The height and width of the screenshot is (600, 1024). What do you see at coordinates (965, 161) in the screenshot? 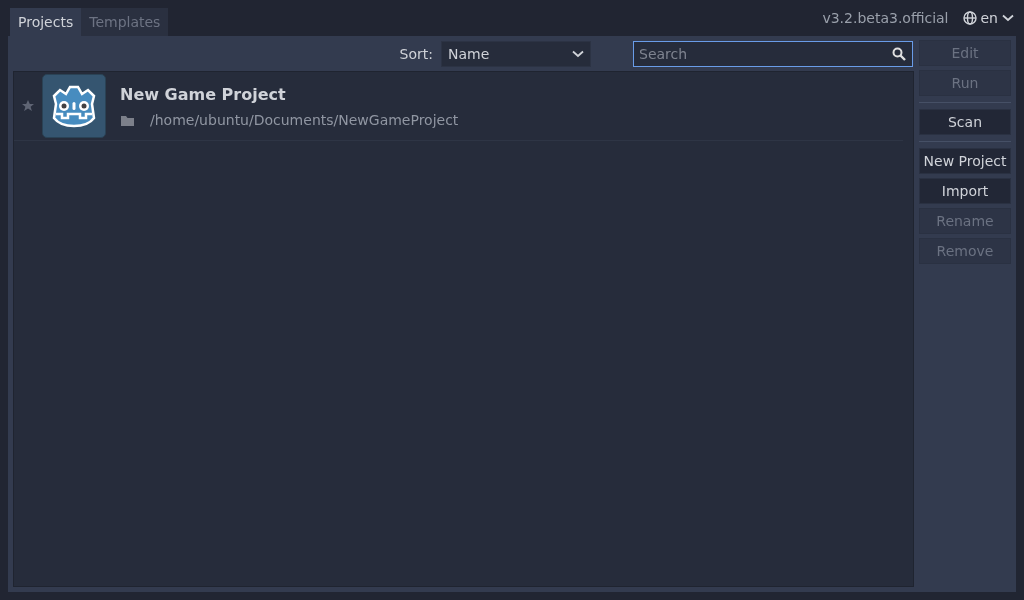
I see `action-button: New Project` at bounding box center [965, 161].